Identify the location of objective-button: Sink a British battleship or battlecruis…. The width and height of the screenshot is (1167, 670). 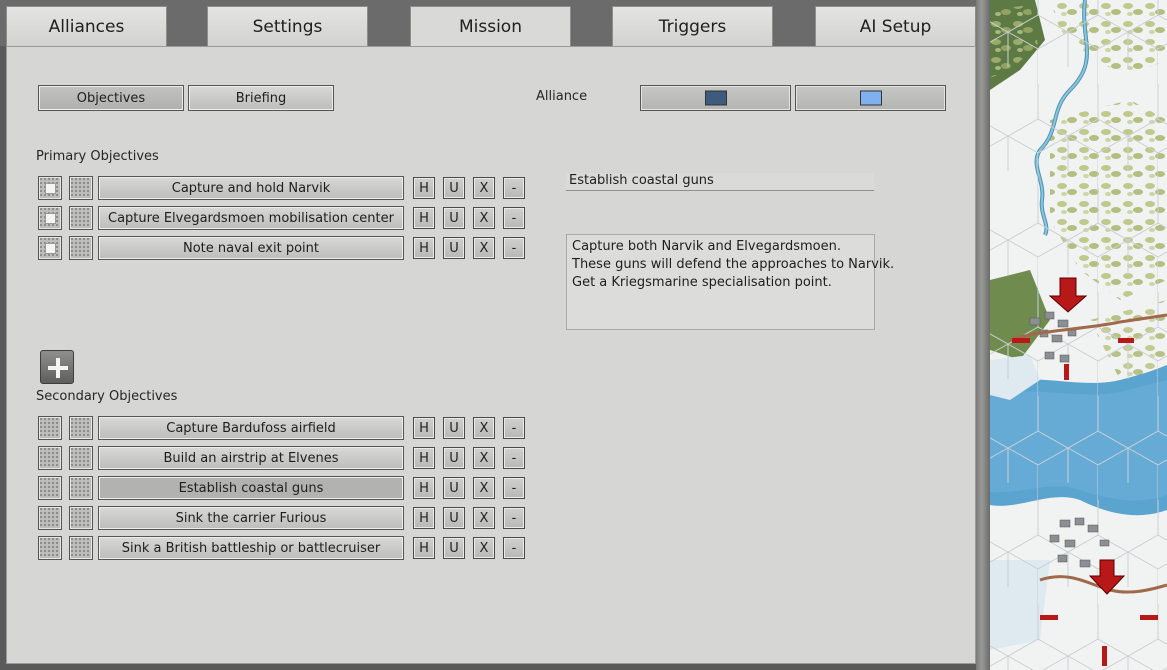
(251, 548).